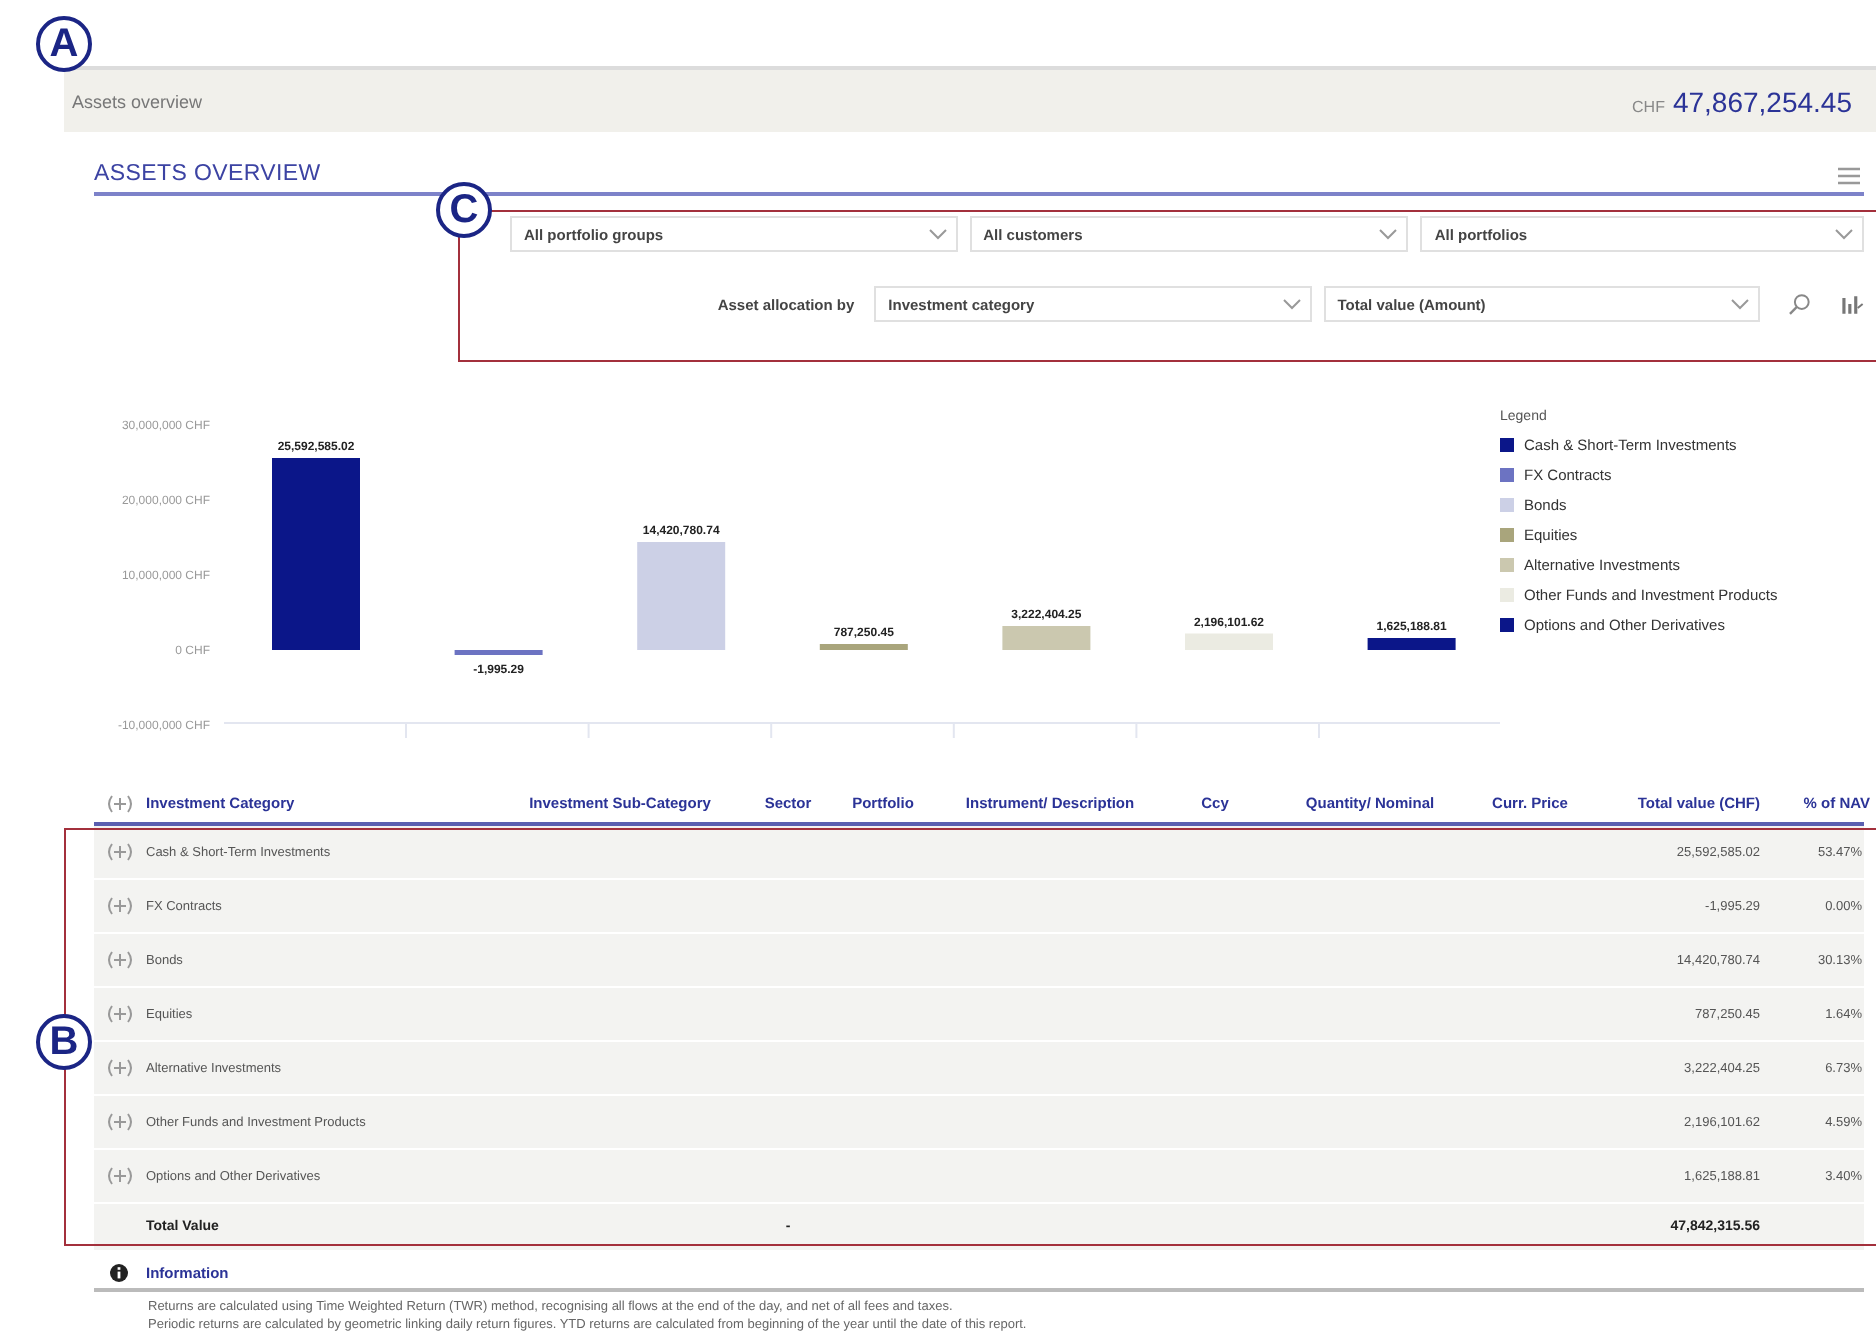 This screenshot has height=1342, width=1876. What do you see at coordinates (464, 210) in the screenshot?
I see `annotation-marker: C` at bounding box center [464, 210].